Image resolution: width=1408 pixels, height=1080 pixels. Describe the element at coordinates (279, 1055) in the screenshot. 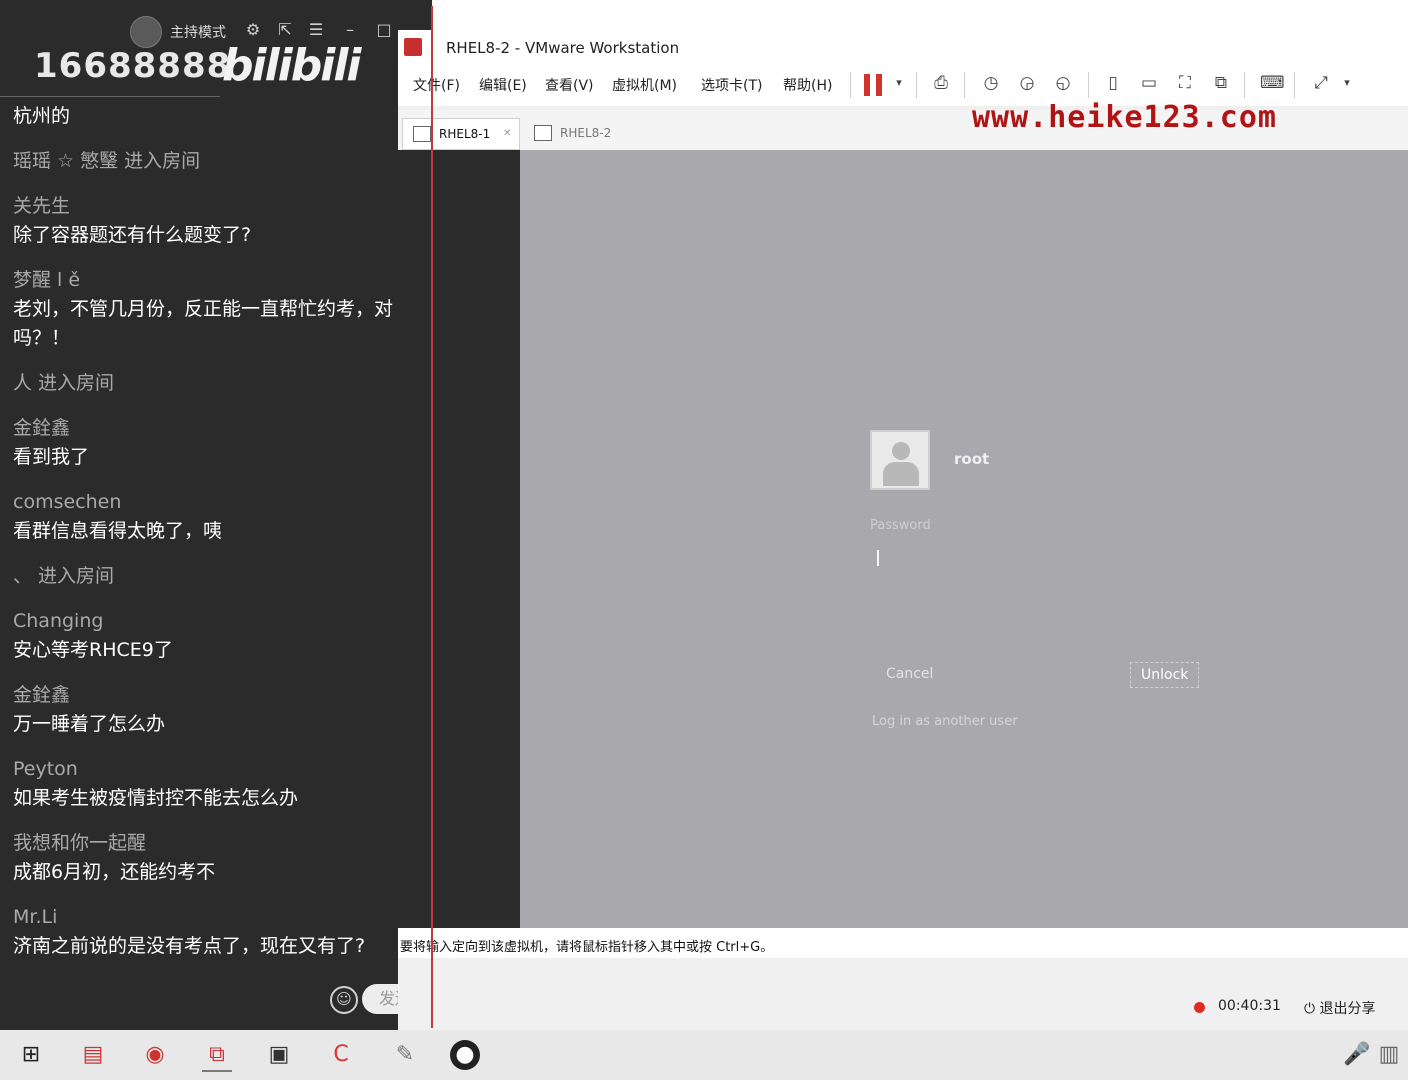

I see `terminal-taskbar-icon: ▣` at that location.